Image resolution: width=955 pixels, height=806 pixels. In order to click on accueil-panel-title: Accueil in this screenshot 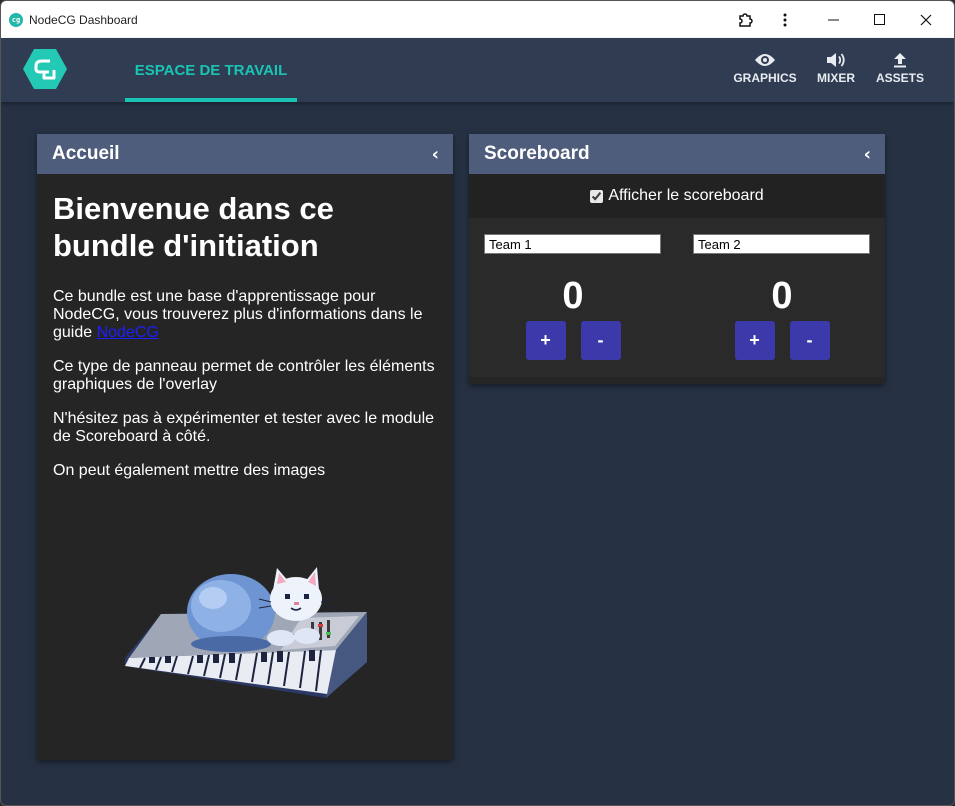, I will do `click(86, 153)`.